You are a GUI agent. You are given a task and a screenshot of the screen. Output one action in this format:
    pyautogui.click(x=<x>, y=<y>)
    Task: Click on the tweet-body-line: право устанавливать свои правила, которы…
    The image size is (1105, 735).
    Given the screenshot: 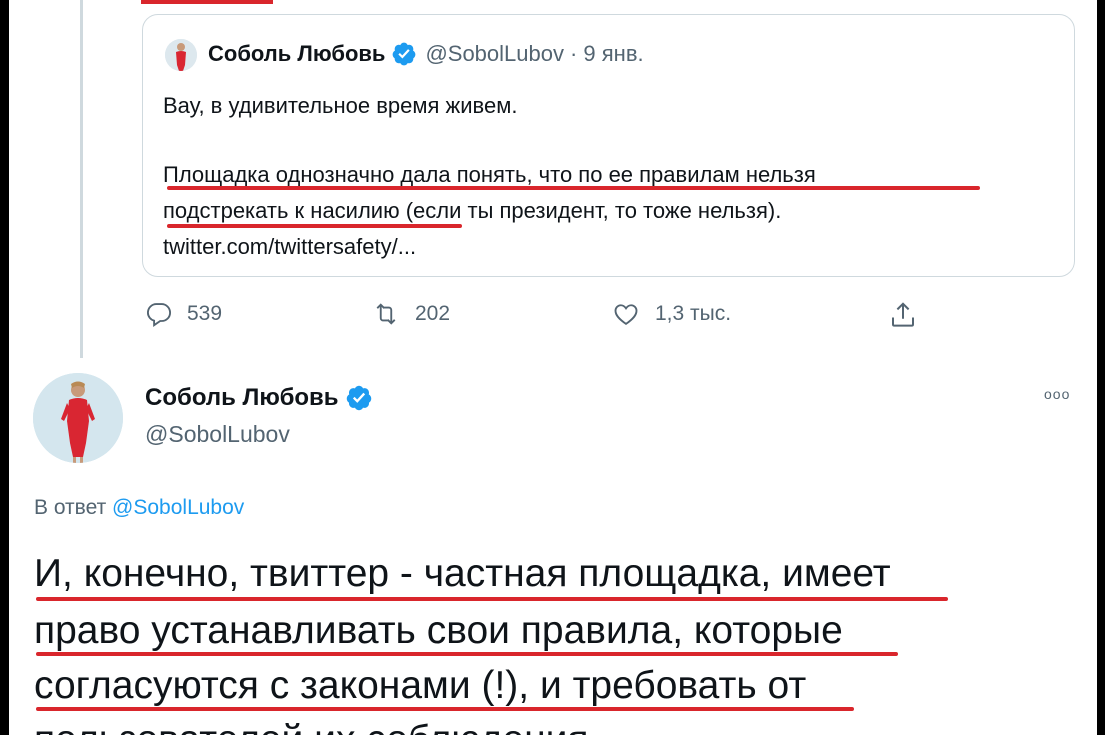 What is the action you would take?
    pyautogui.click(x=438, y=630)
    